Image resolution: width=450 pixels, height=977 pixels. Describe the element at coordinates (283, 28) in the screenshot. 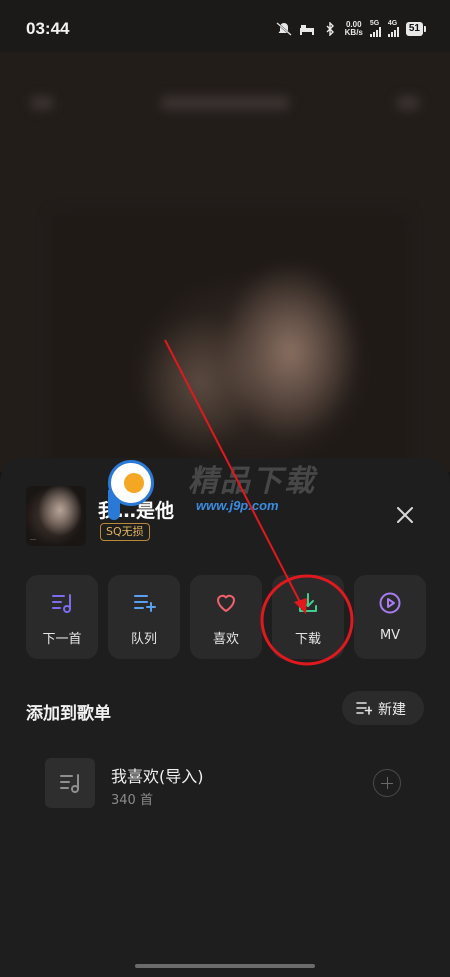

I see `notifications-off-icon` at that location.